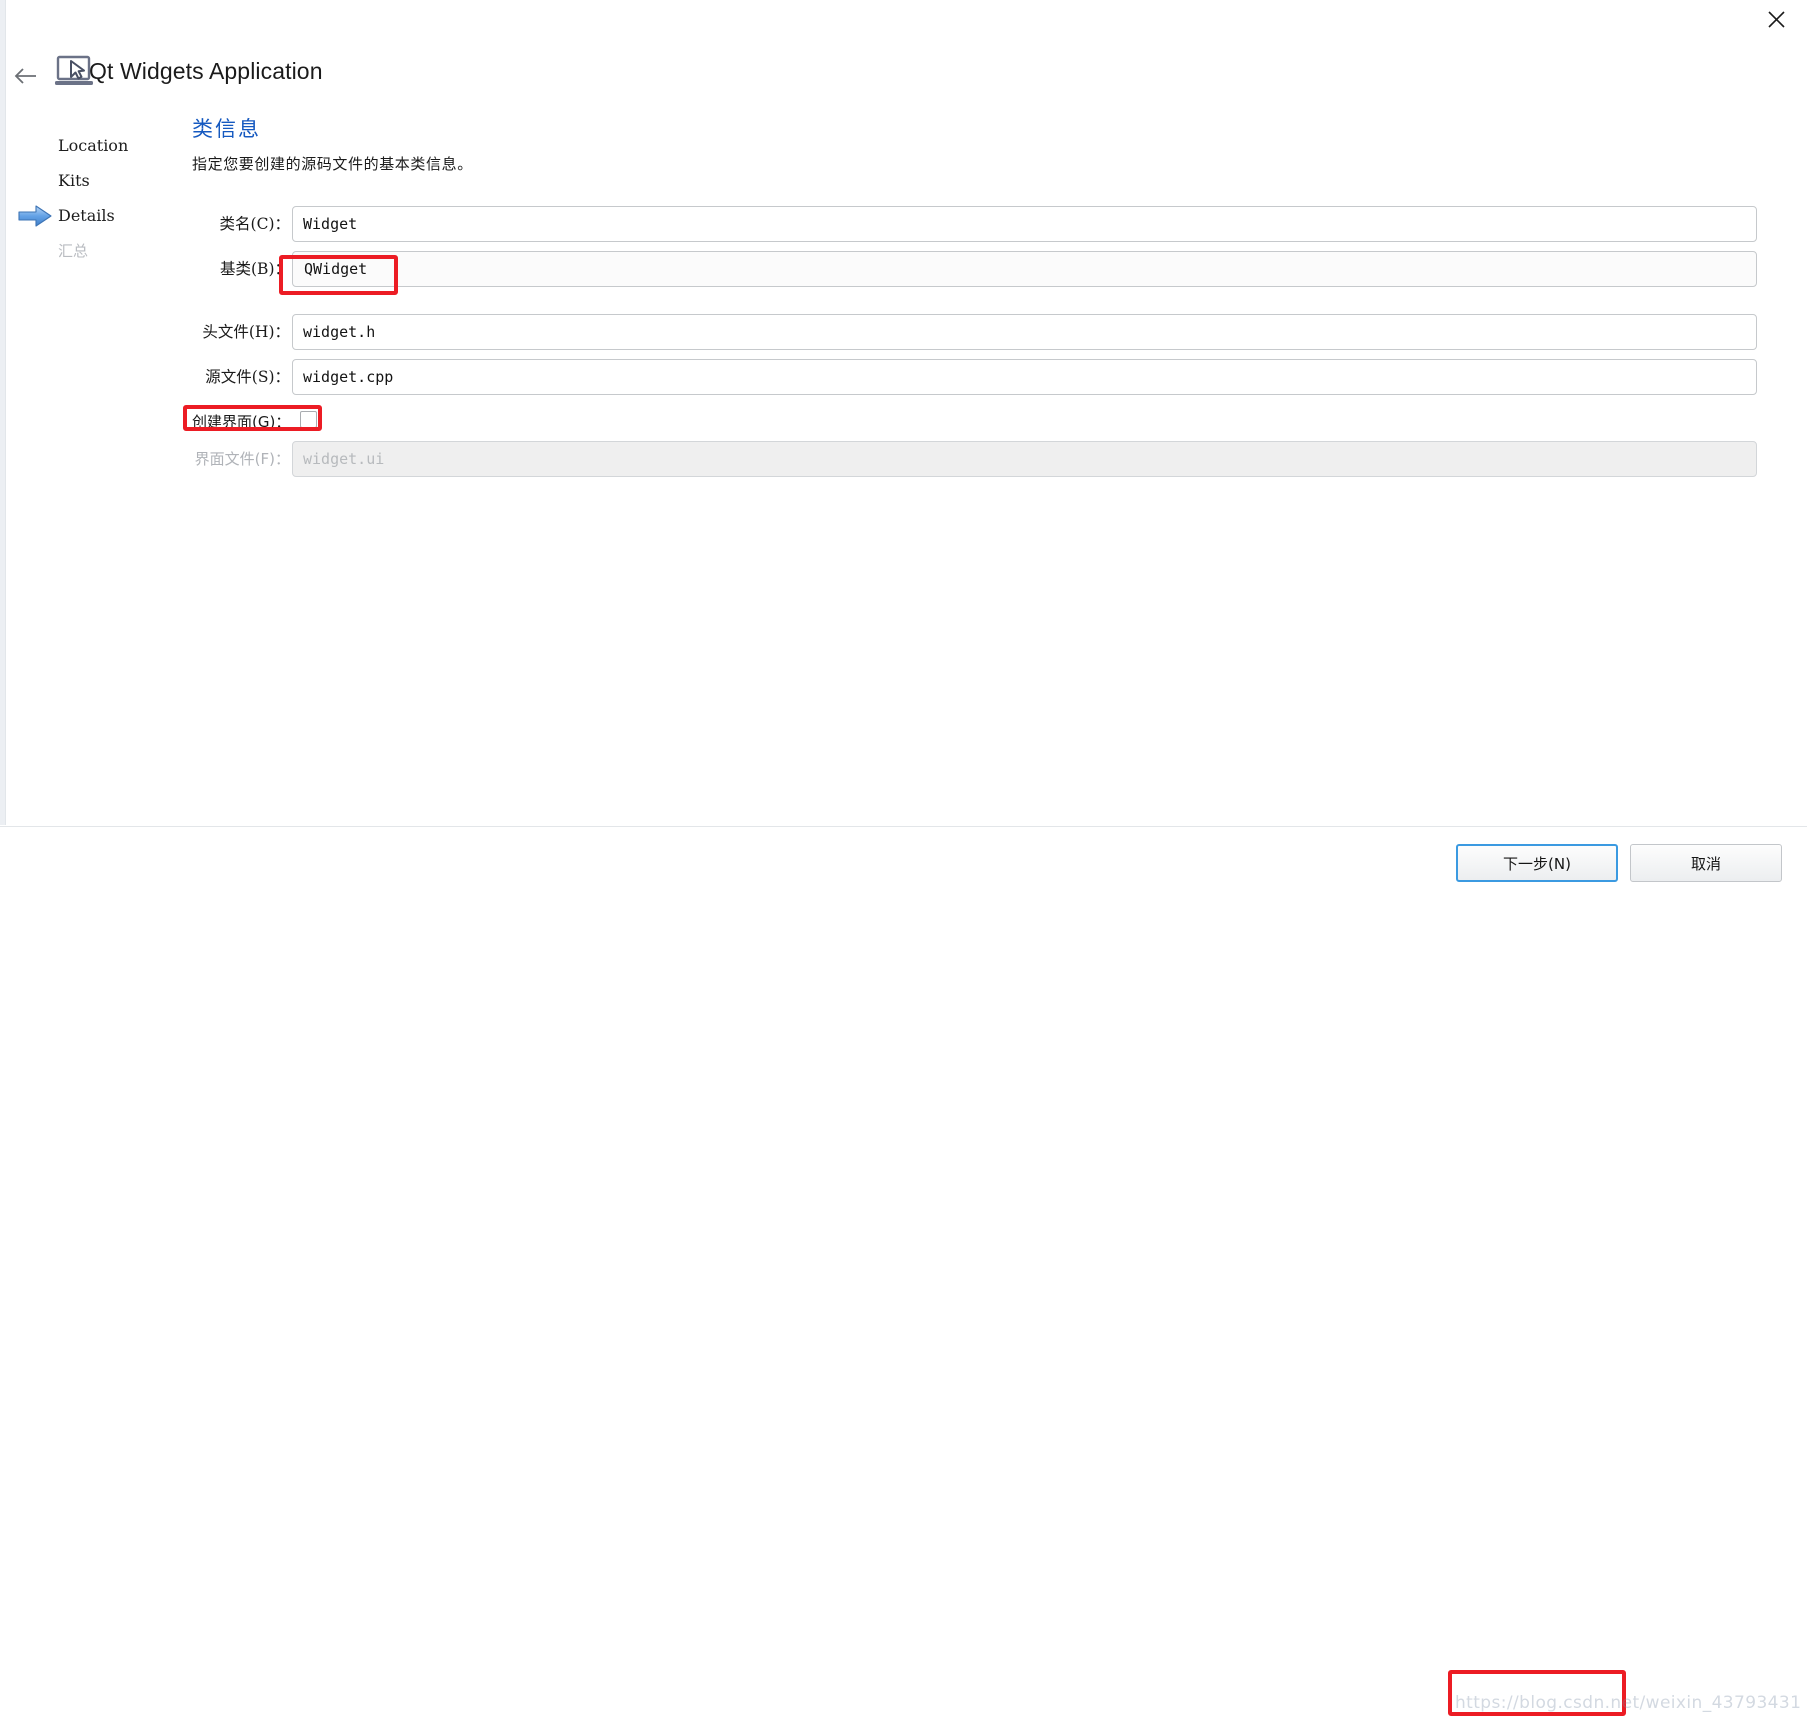 This screenshot has height=1716, width=1807. I want to click on step-label: Kits, so click(74, 180).